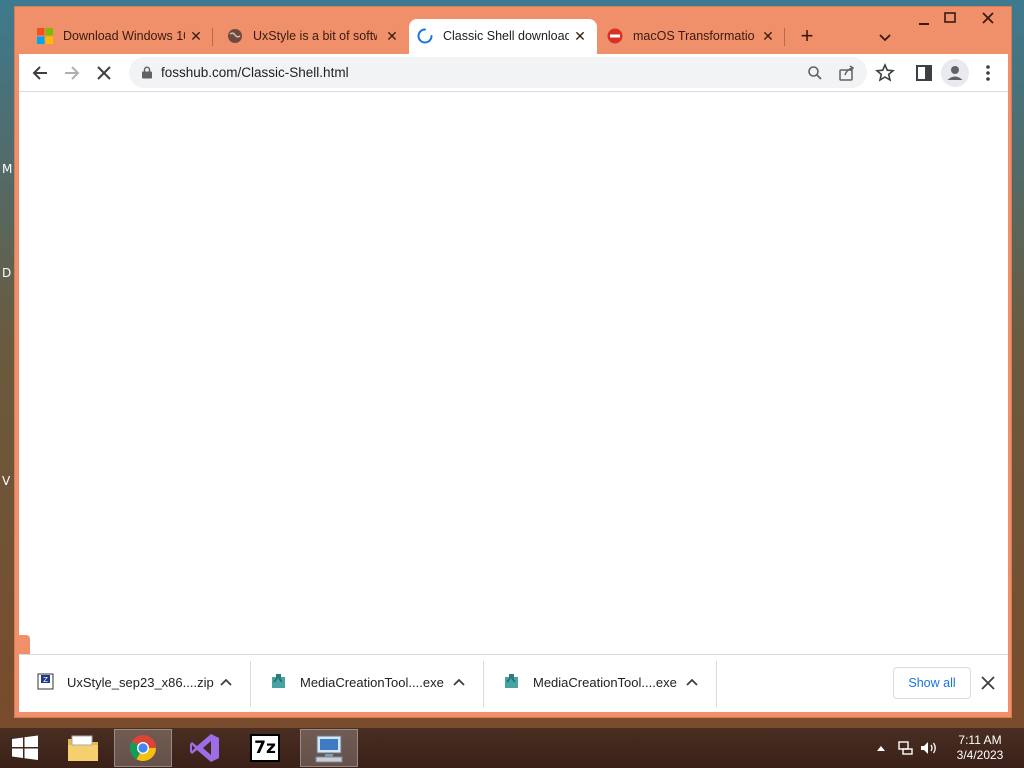  I want to click on chrome-icon, so click(143, 748).